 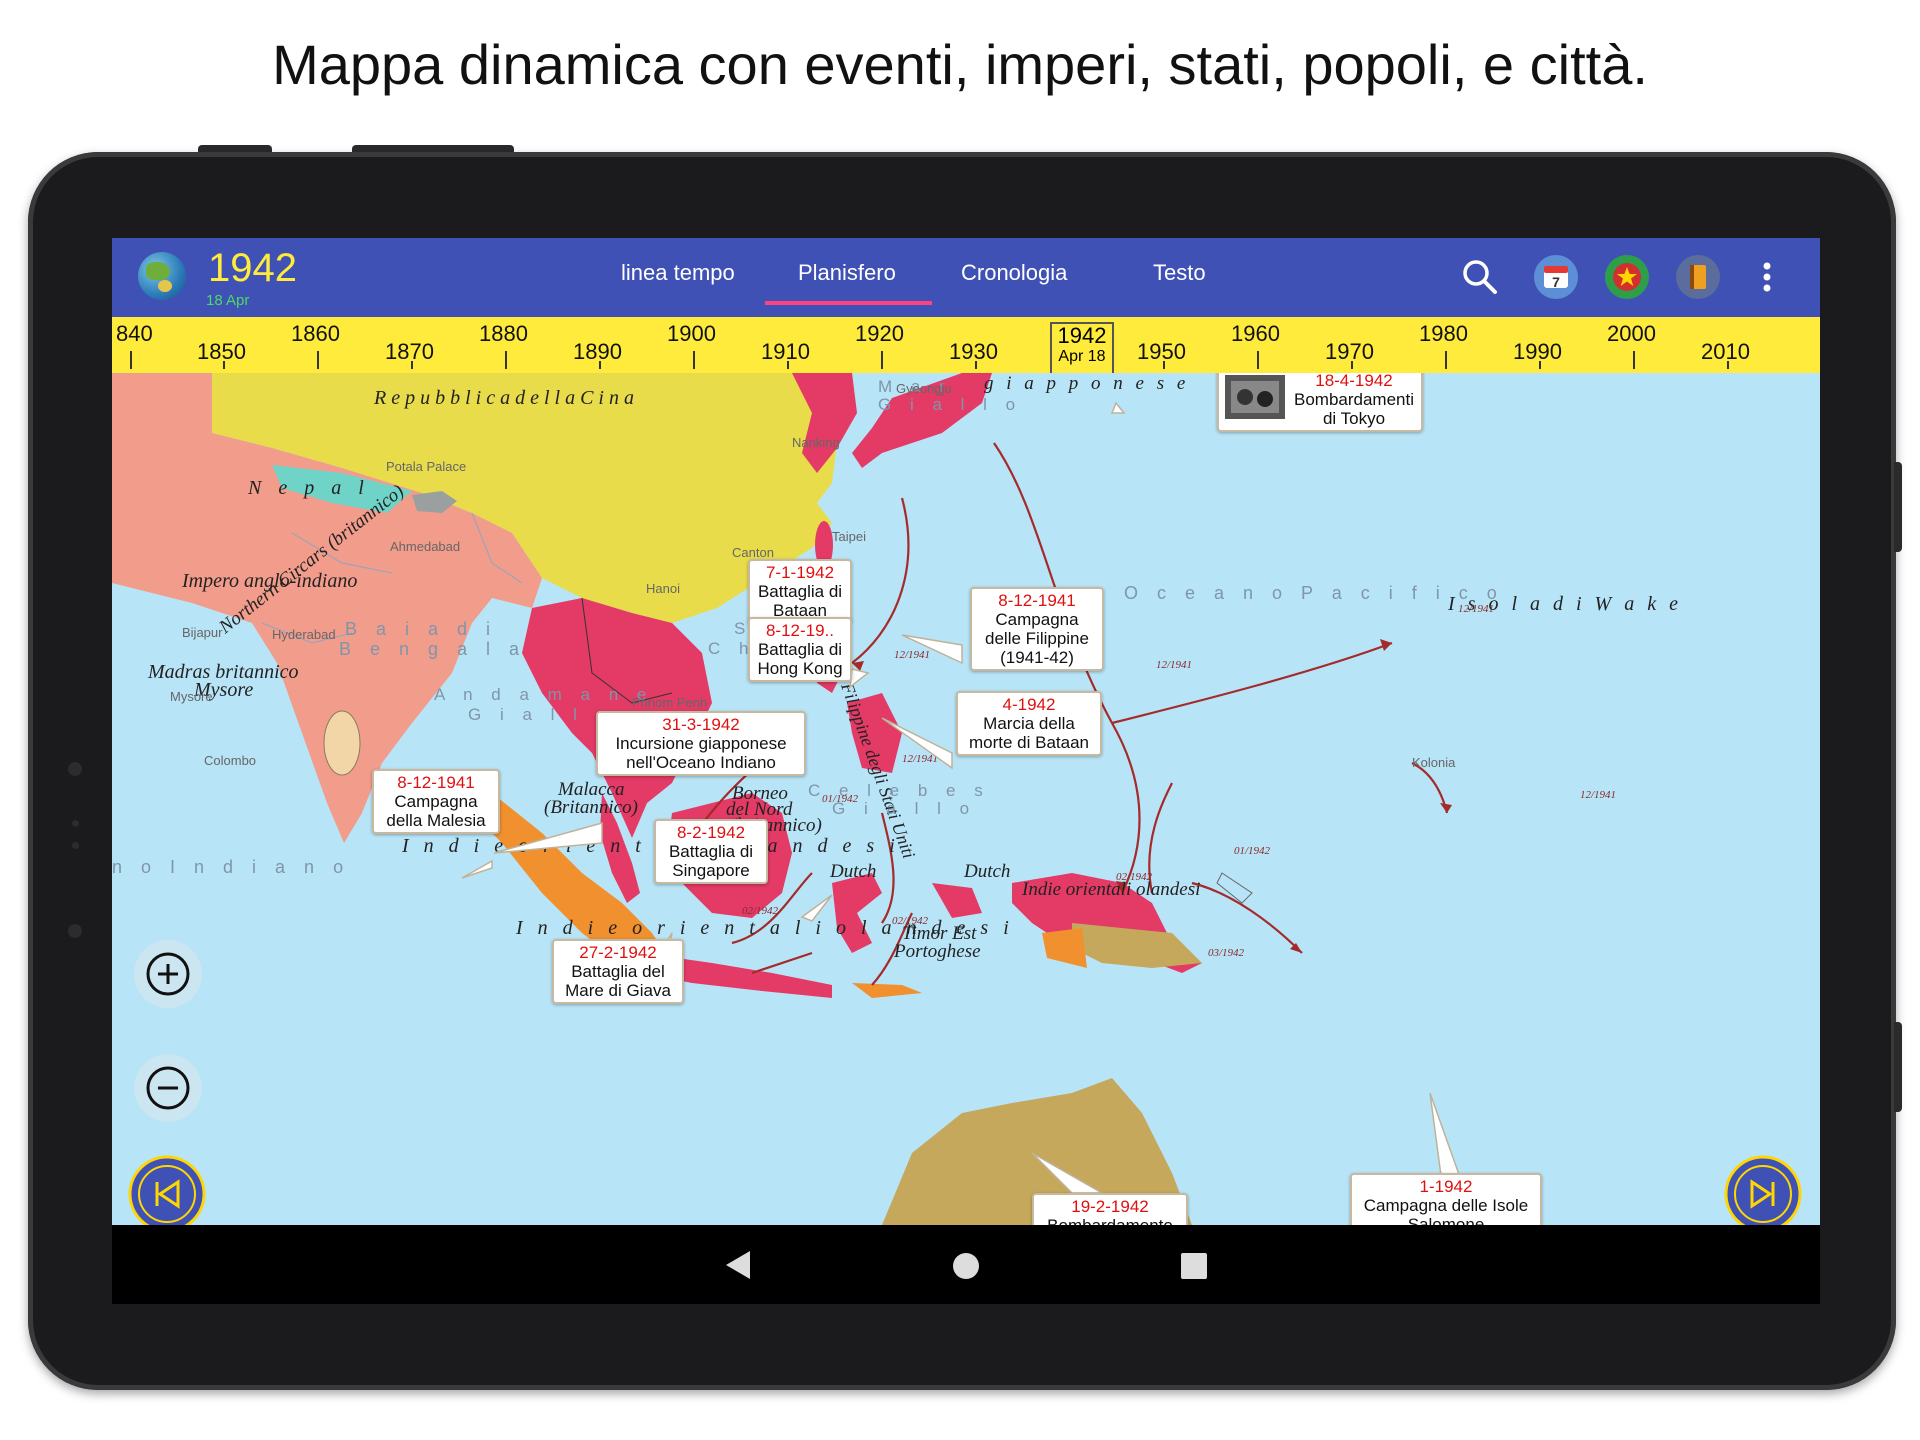 What do you see at coordinates (785, 351) in the screenshot?
I see `timeline-label: 1910` at bounding box center [785, 351].